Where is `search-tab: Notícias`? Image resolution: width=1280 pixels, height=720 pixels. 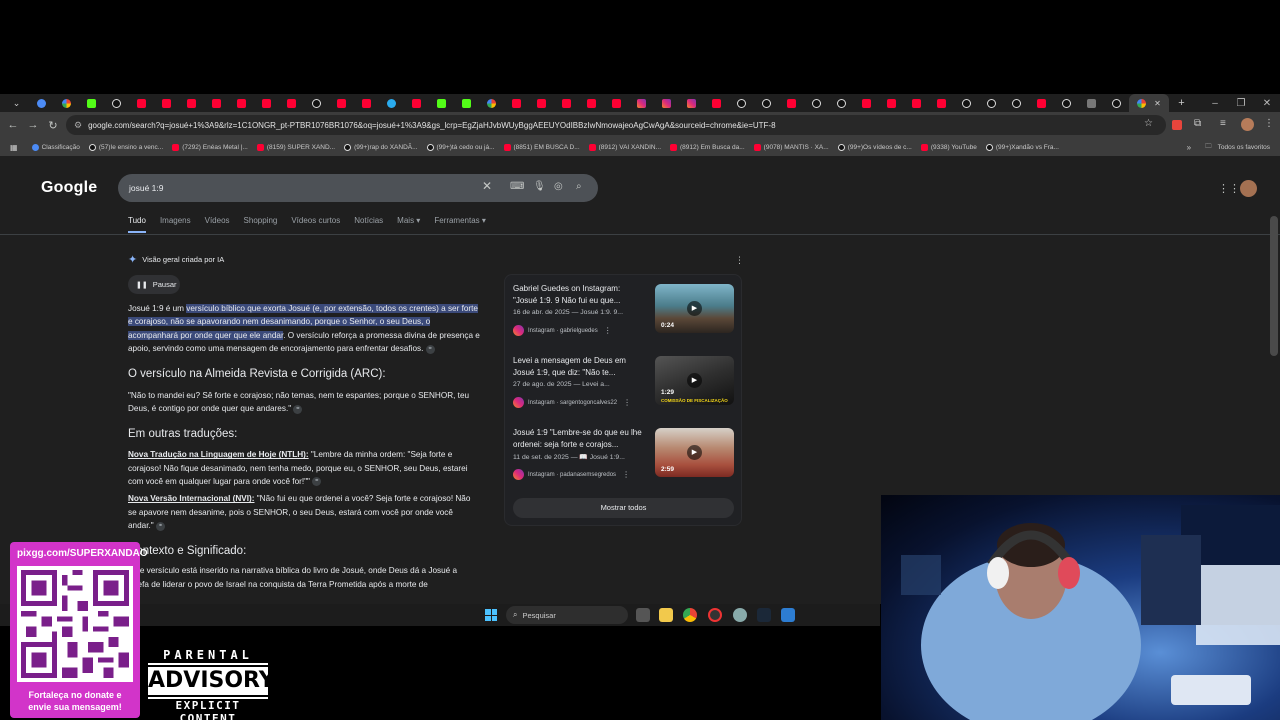
search-tab: Notícias is located at coordinates (368, 224).